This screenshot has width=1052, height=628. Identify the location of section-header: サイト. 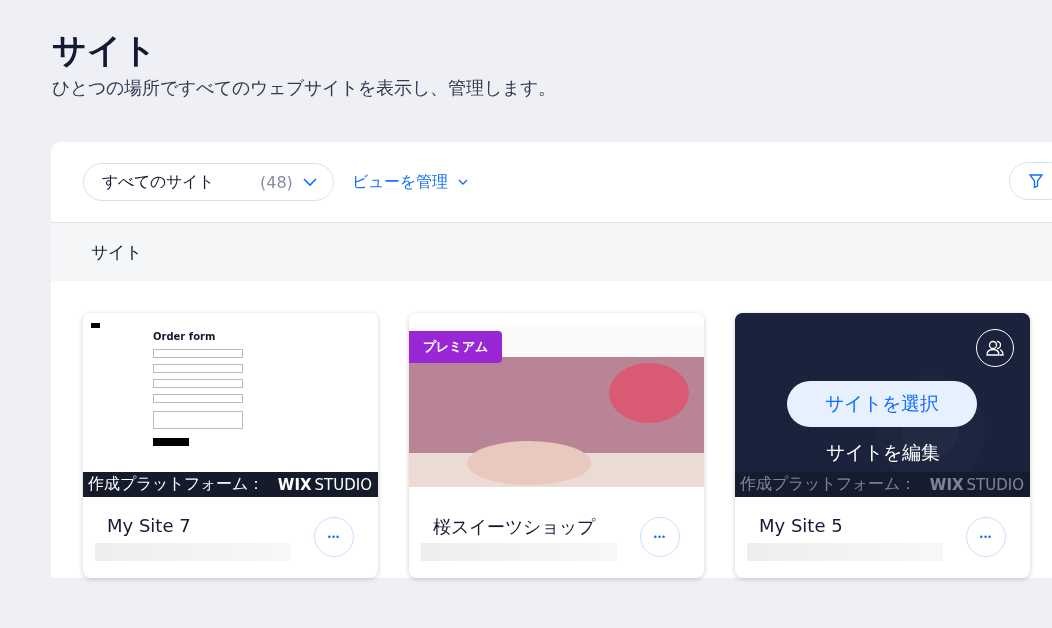
(551, 252).